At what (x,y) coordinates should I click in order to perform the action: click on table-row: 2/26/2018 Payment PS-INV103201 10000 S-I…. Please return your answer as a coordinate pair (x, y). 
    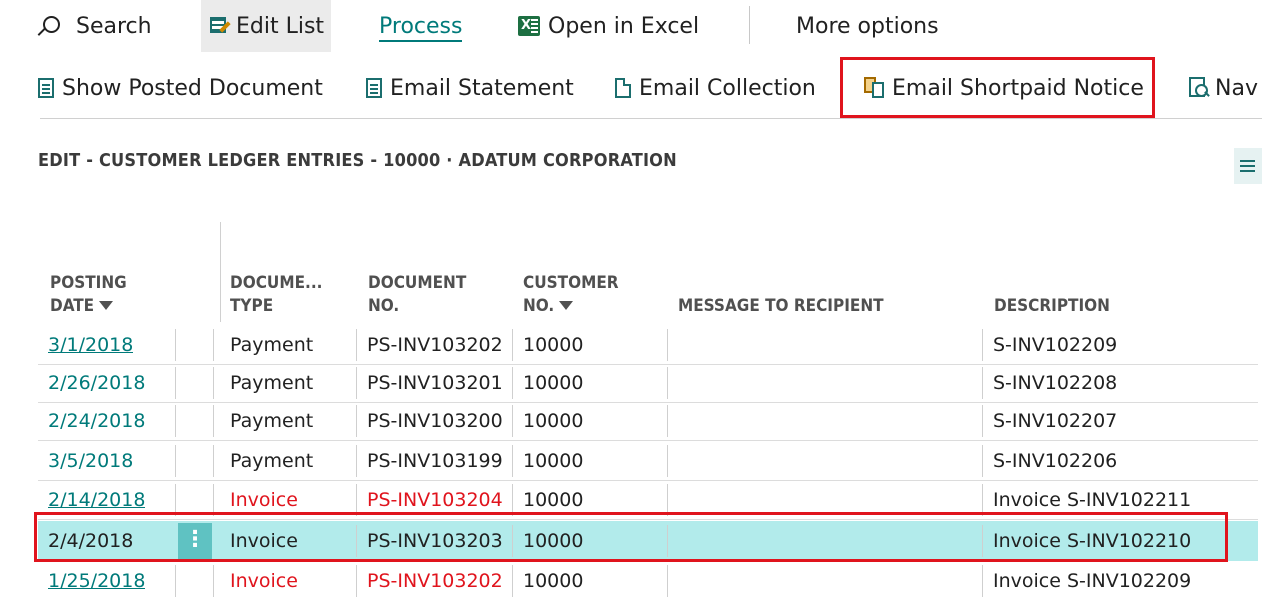
    Looking at the image, I should click on (648, 383).